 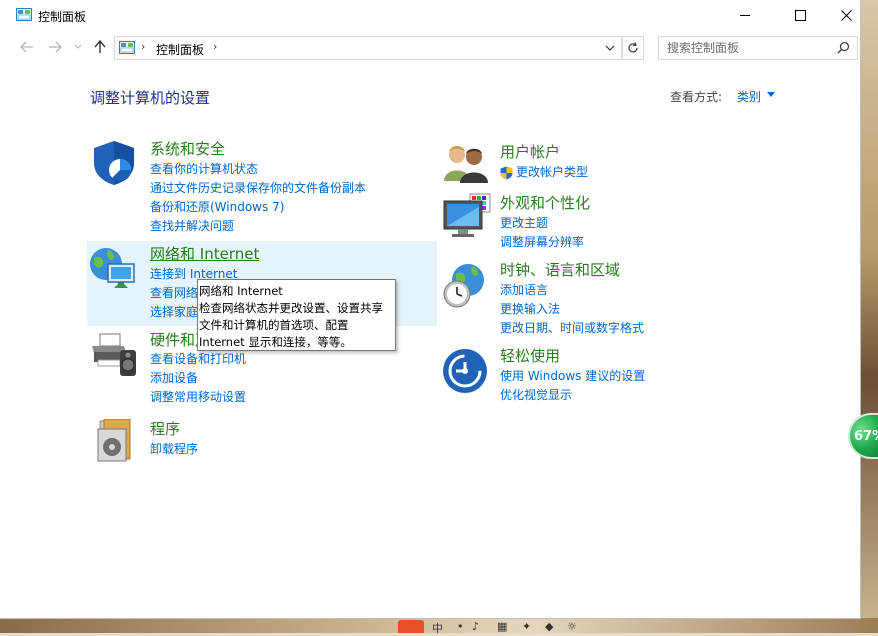 What do you see at coordinates (843, 47) in the screenshot?
I see `search-icon` at bounding box center [843, 47].